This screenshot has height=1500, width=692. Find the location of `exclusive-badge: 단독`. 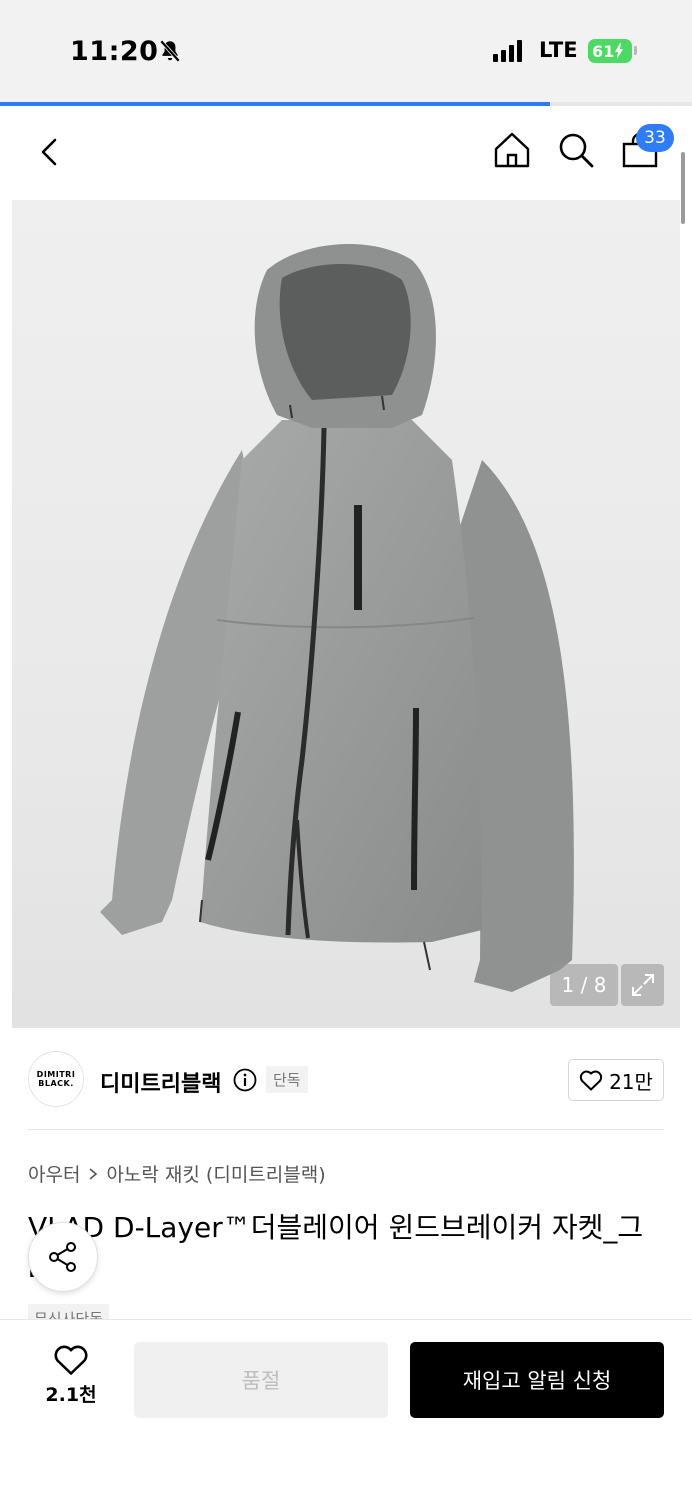

exclusive-badge: 단독 is located at coordinates (287, 1079).